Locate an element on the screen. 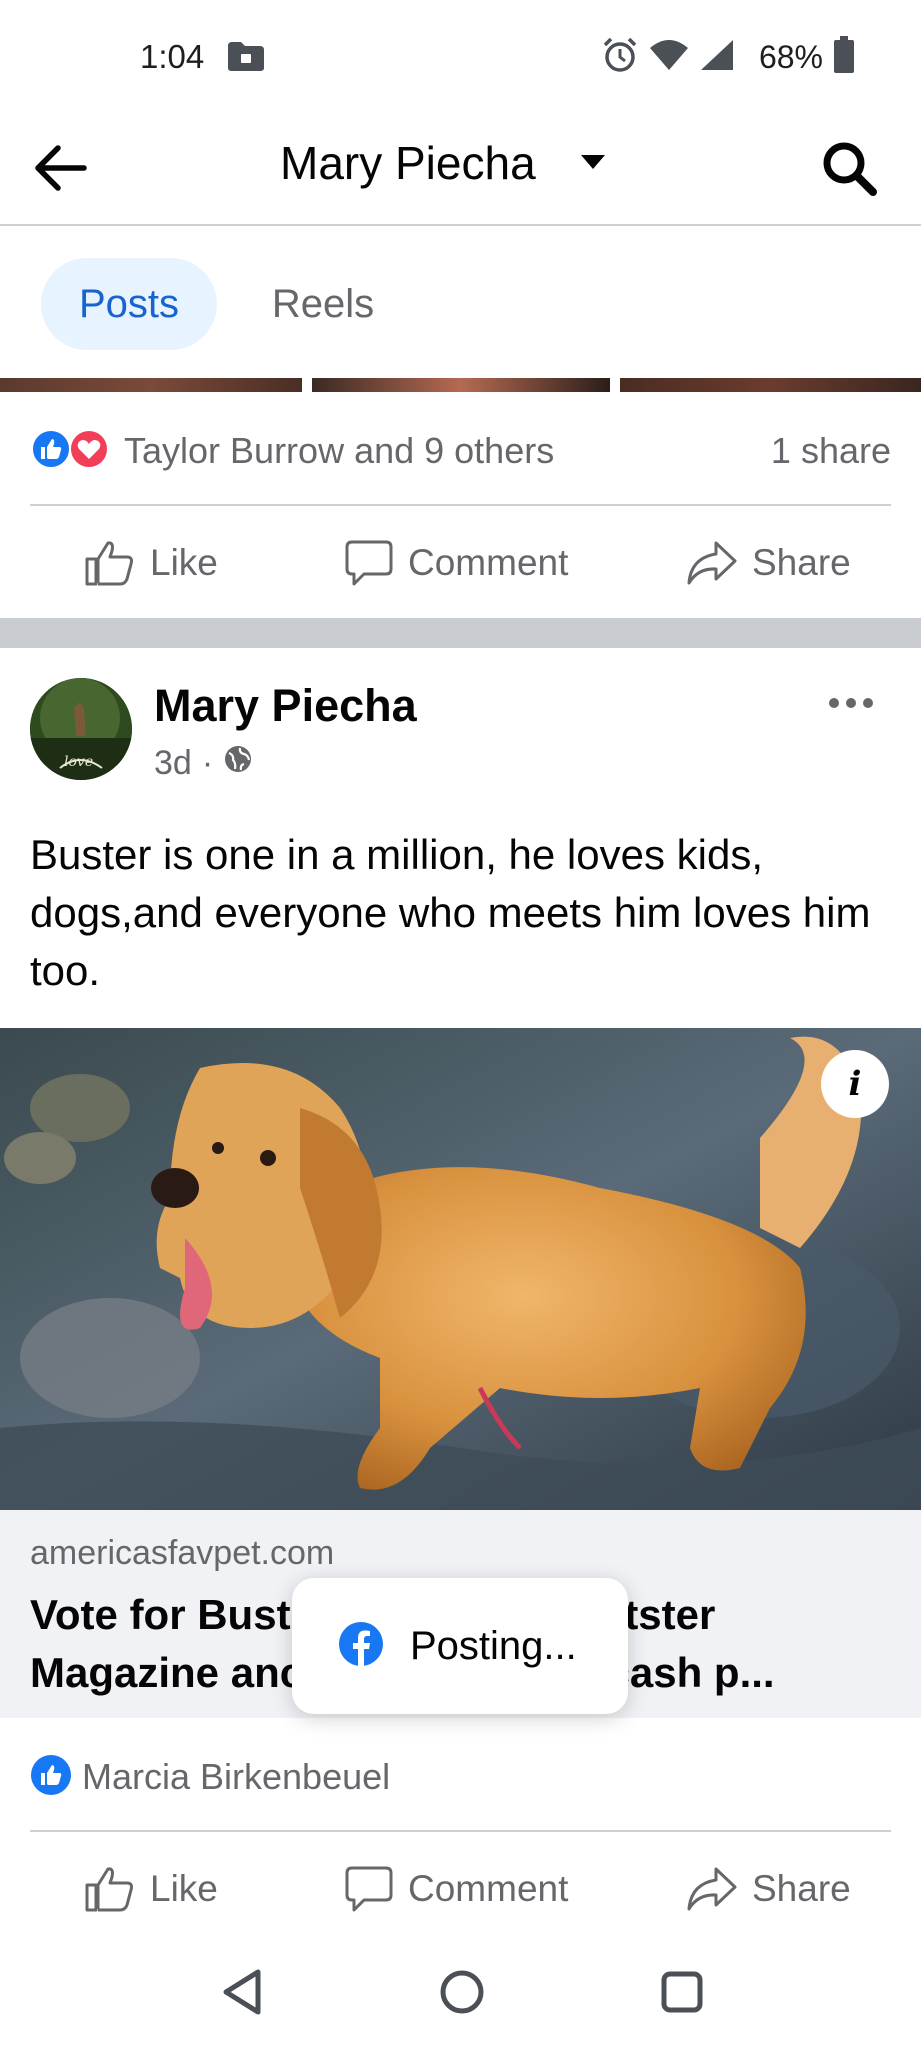 The image size is (921, 2048). triangle-back-icon is located at coordinates (242, 1992).